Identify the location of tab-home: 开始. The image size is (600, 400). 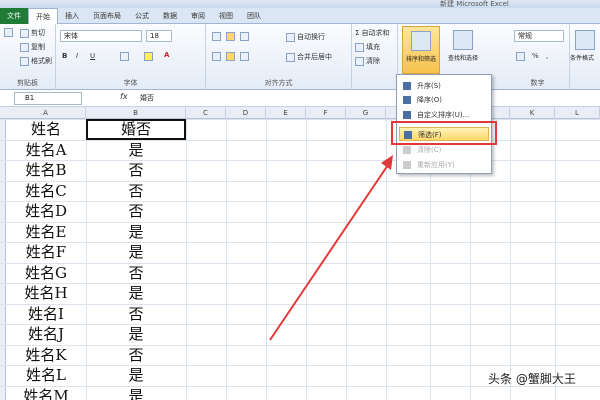
(43, 15).